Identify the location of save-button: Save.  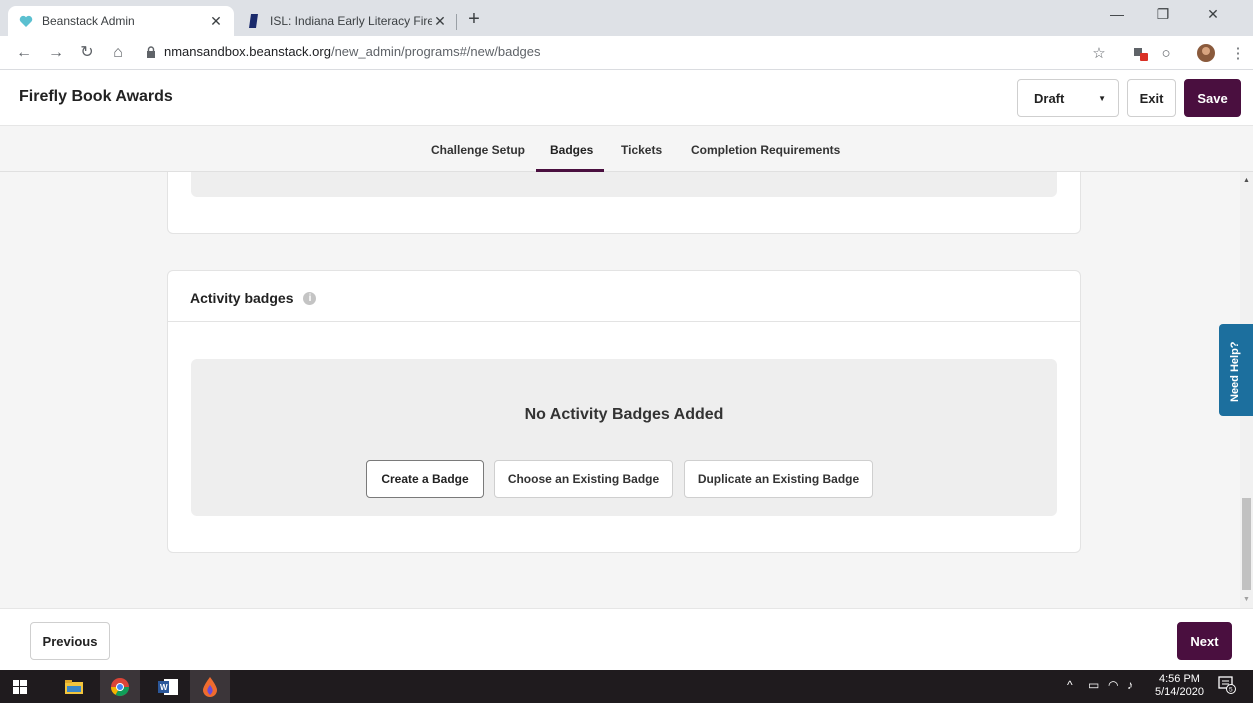
(1212, 98).